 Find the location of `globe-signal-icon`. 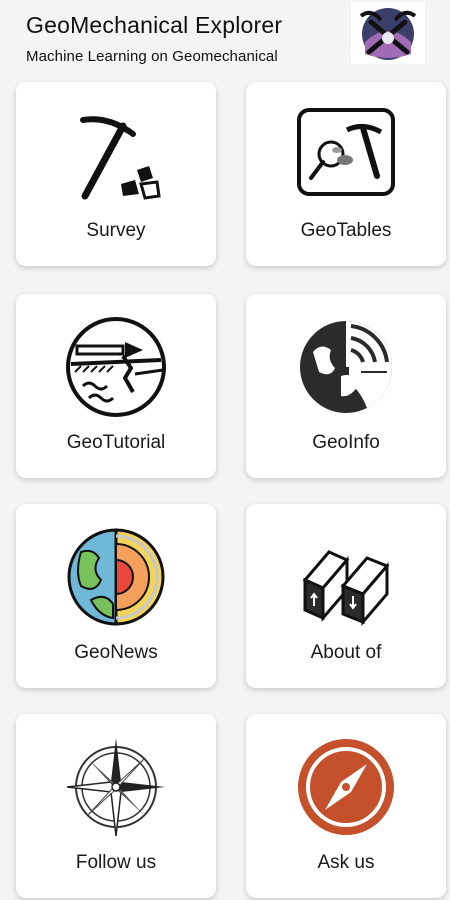

globe-signal-icon is located at coordinates (346, 367).